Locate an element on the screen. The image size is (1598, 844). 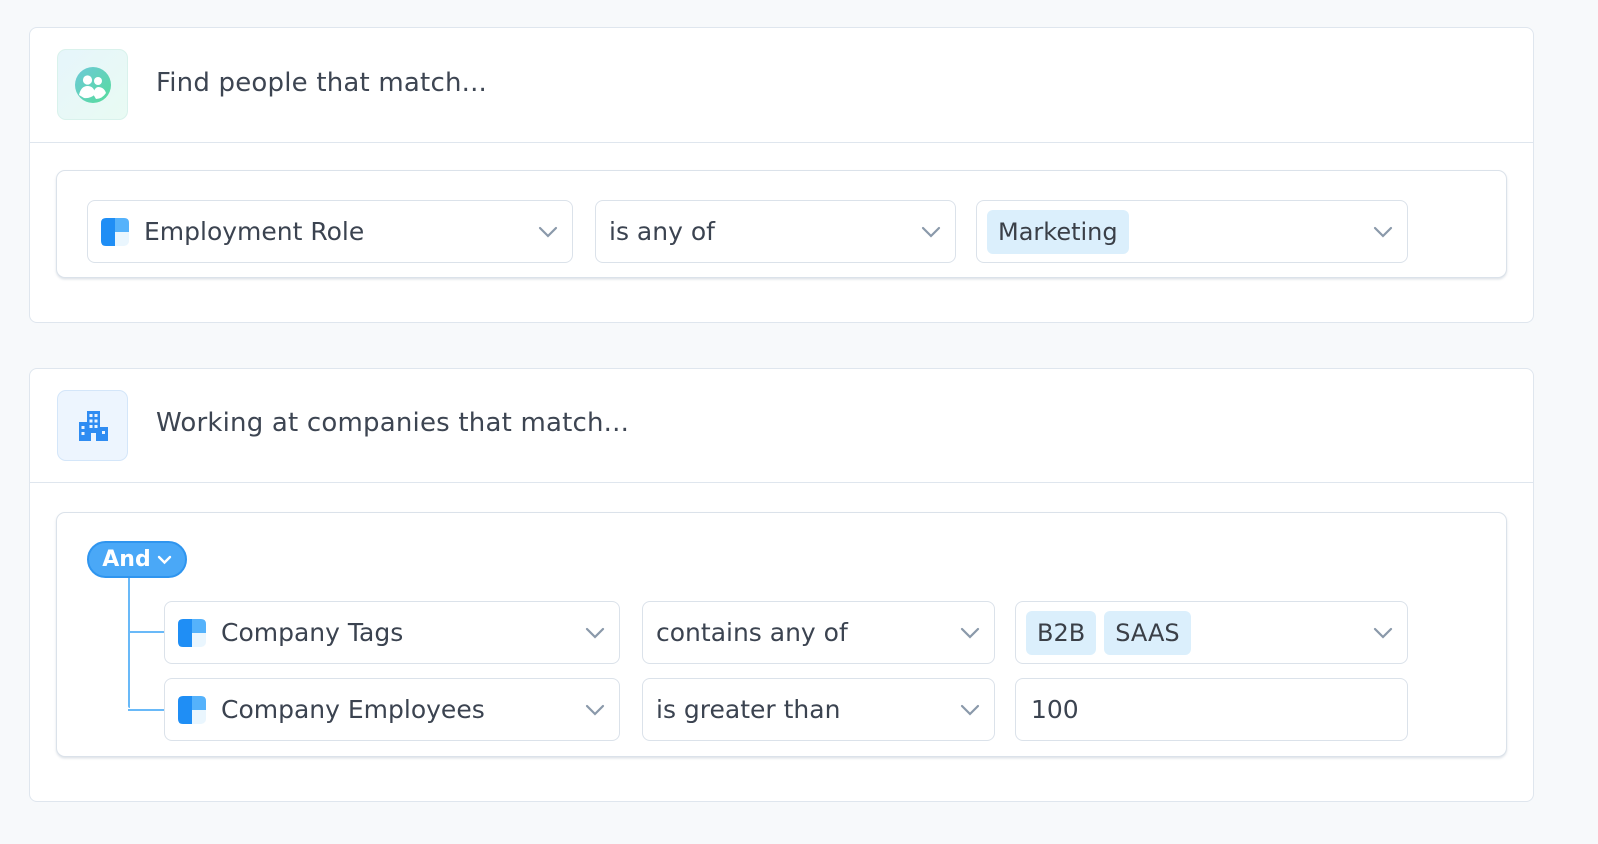
people-icon is located at coordinates (92, 84).